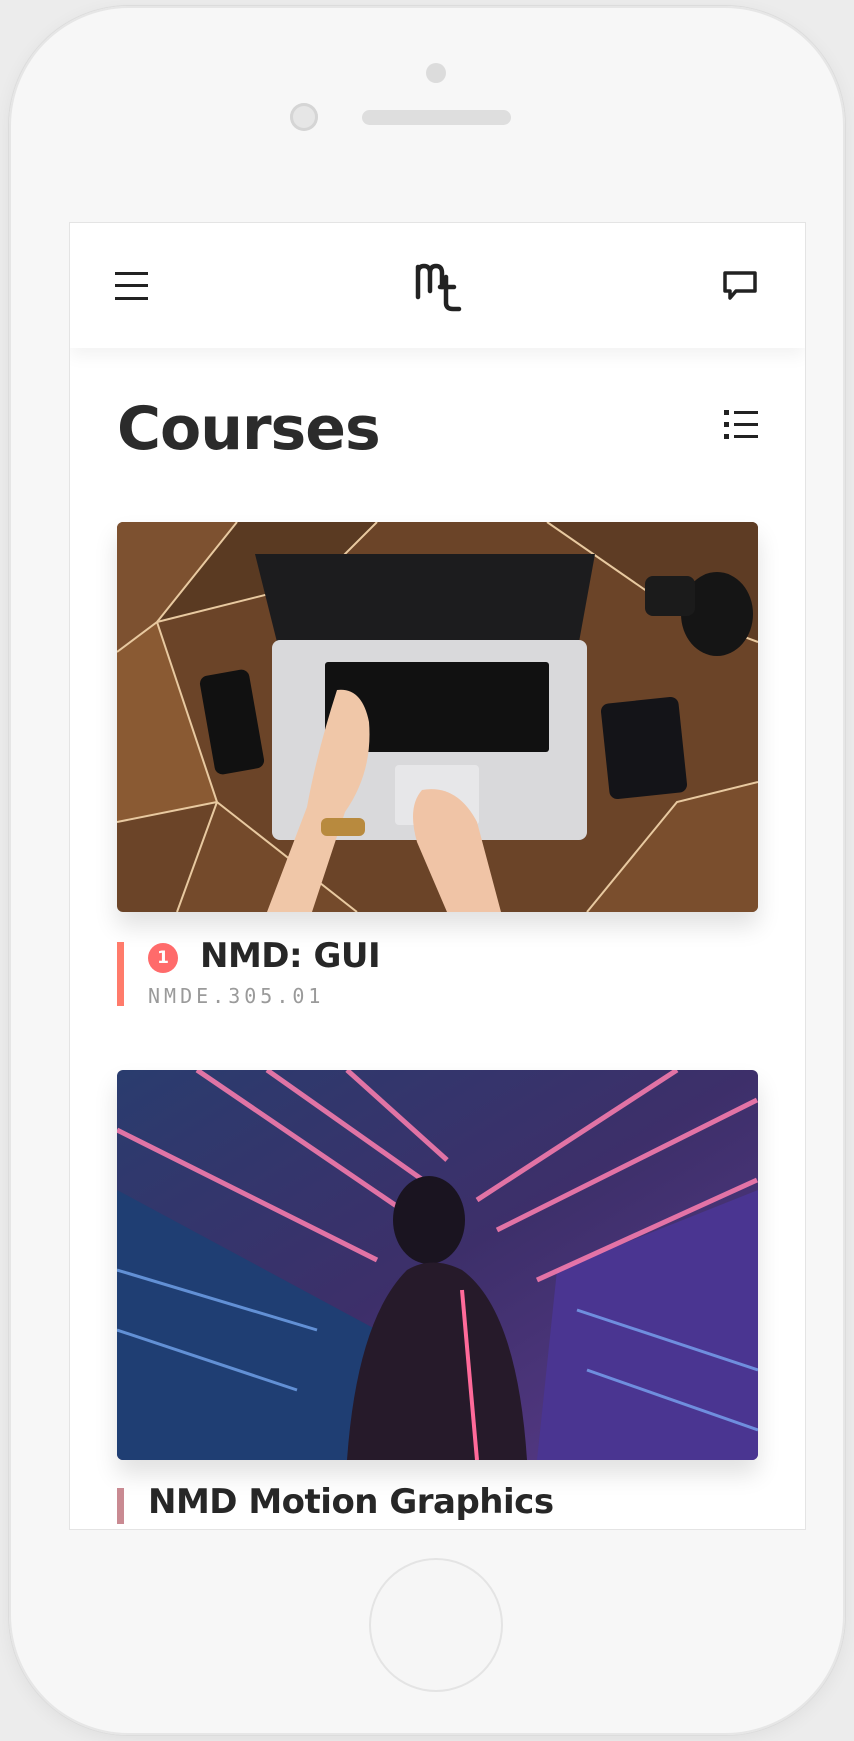 The width and height of the screenshot is (854, 1741). What do you see at coordinates (290, 956) in the screenshot?
I see `course-title: NMD: GUI` at bounding box center [290, 956].